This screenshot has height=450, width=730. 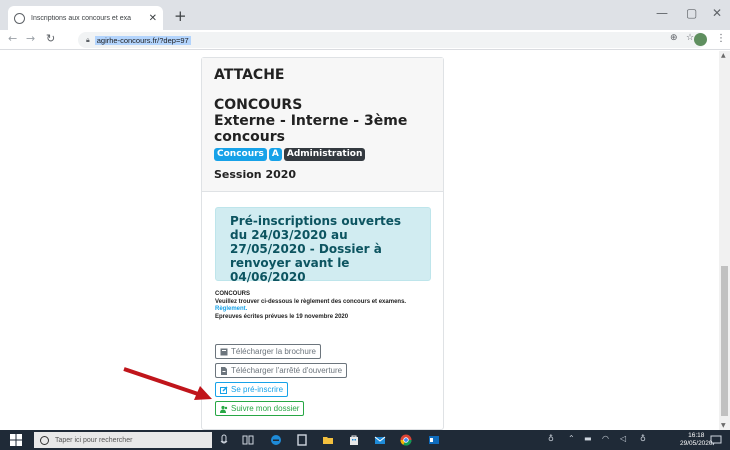 What do you see at coordinates (571, 438) in the screenshot?
I see `tray-chevron-icon: ⌃` at bounding box center [571, 438].